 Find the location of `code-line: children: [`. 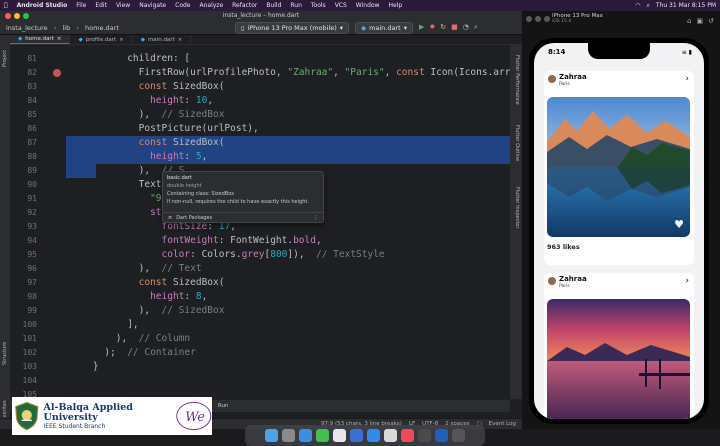

code-line: children: [ is located at coordinates (130, 59).